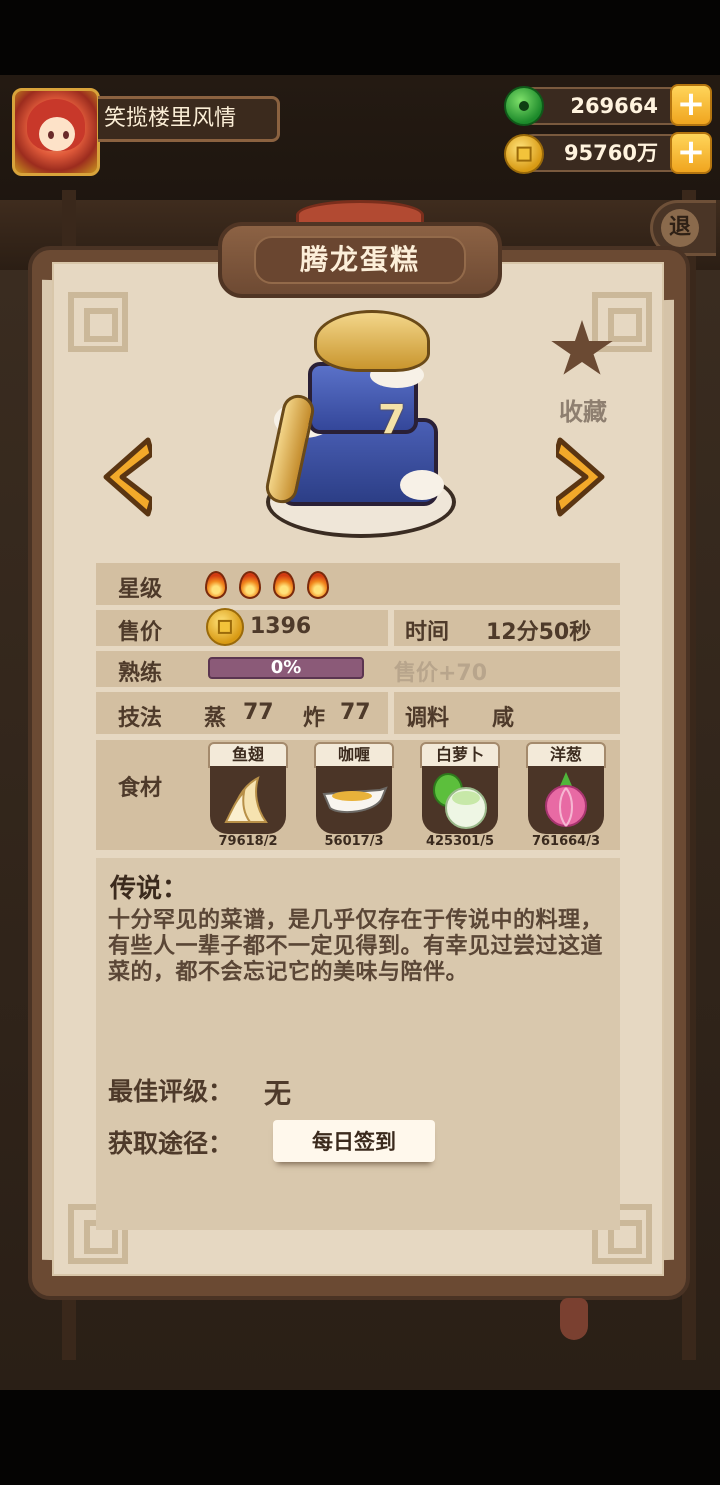 This screenshot has width=720, height=1485. What do you see at coordinates (171, 1143) in the screenshot?
I see `source-label: 获取途径：` at bounding box center [171, 1143].